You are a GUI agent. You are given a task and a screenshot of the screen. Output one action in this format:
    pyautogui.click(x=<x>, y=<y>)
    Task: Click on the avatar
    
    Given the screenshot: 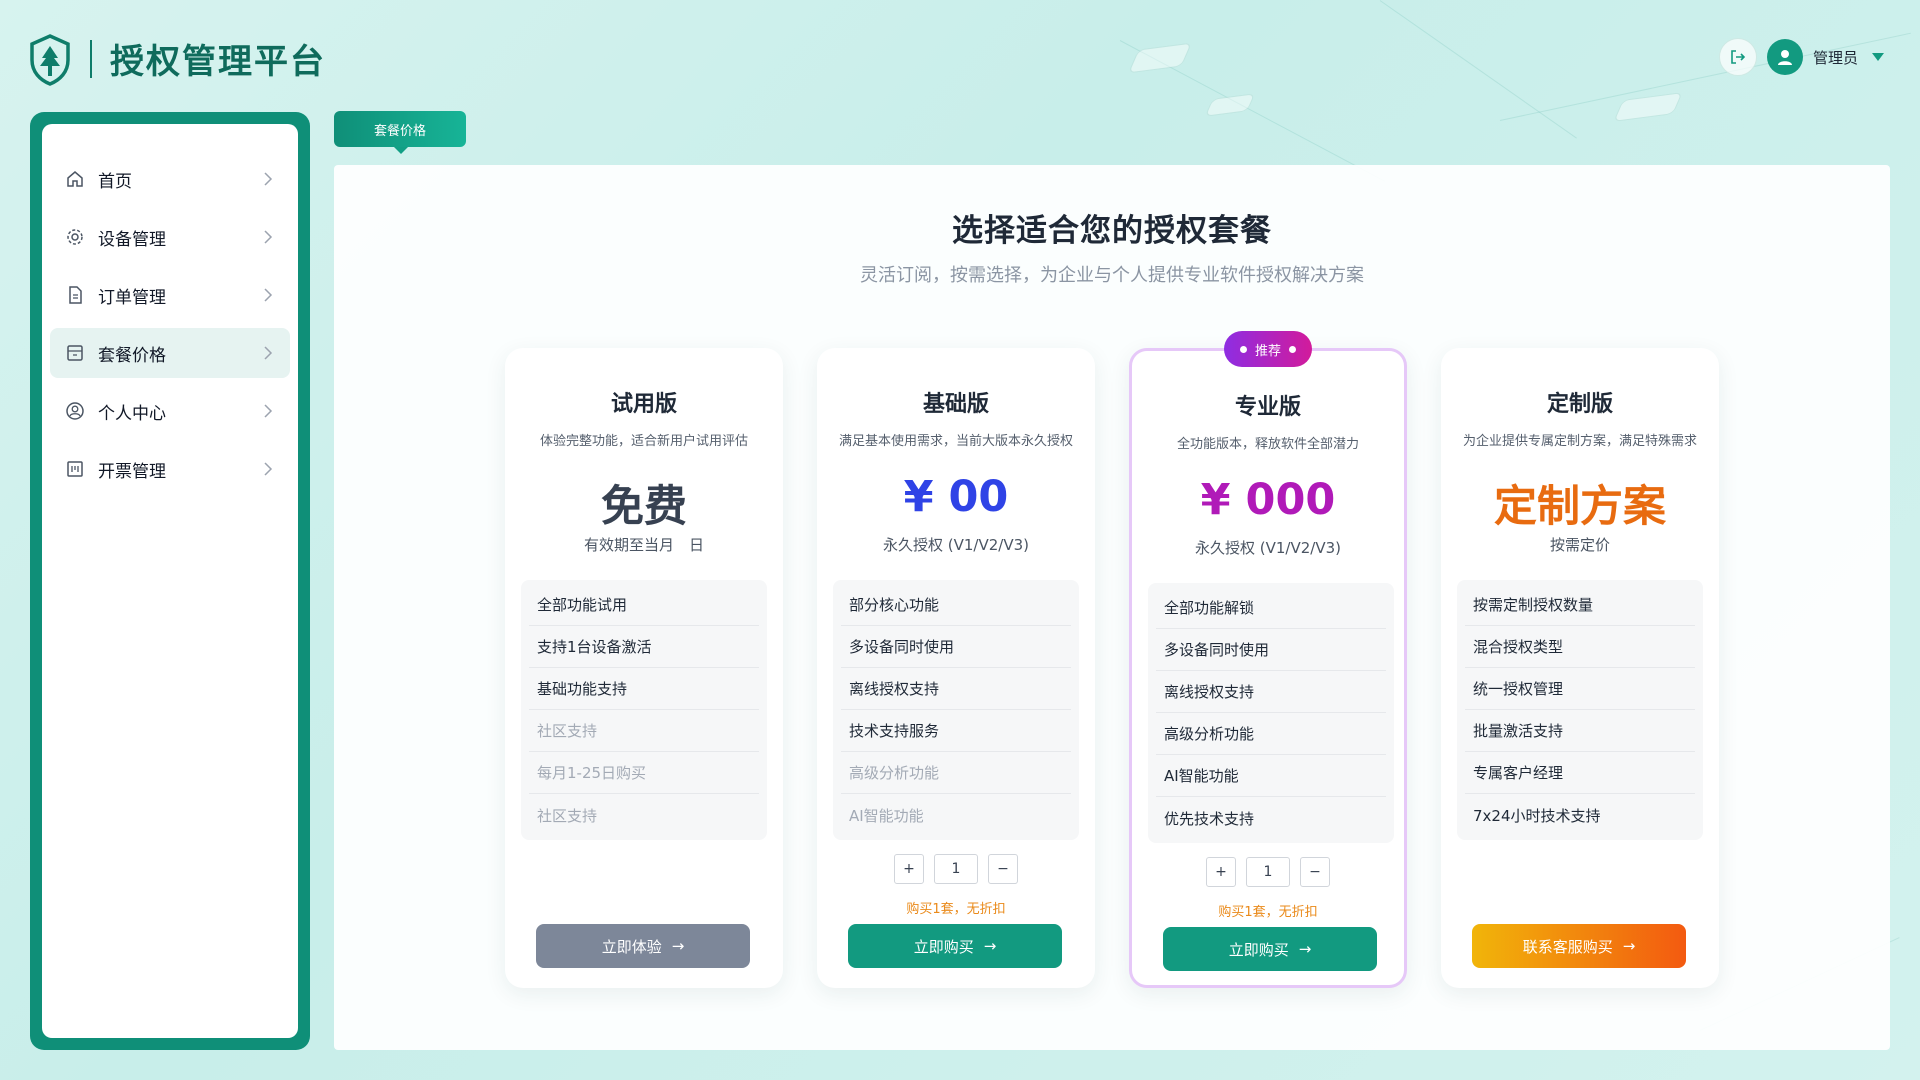 What is the action you would take?
    pyautogui.click(x=1784, y=57)
    